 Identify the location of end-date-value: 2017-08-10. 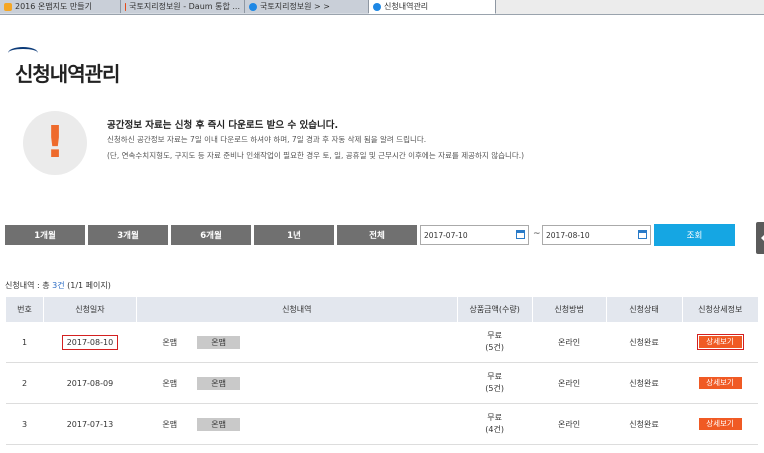
(568, 235).